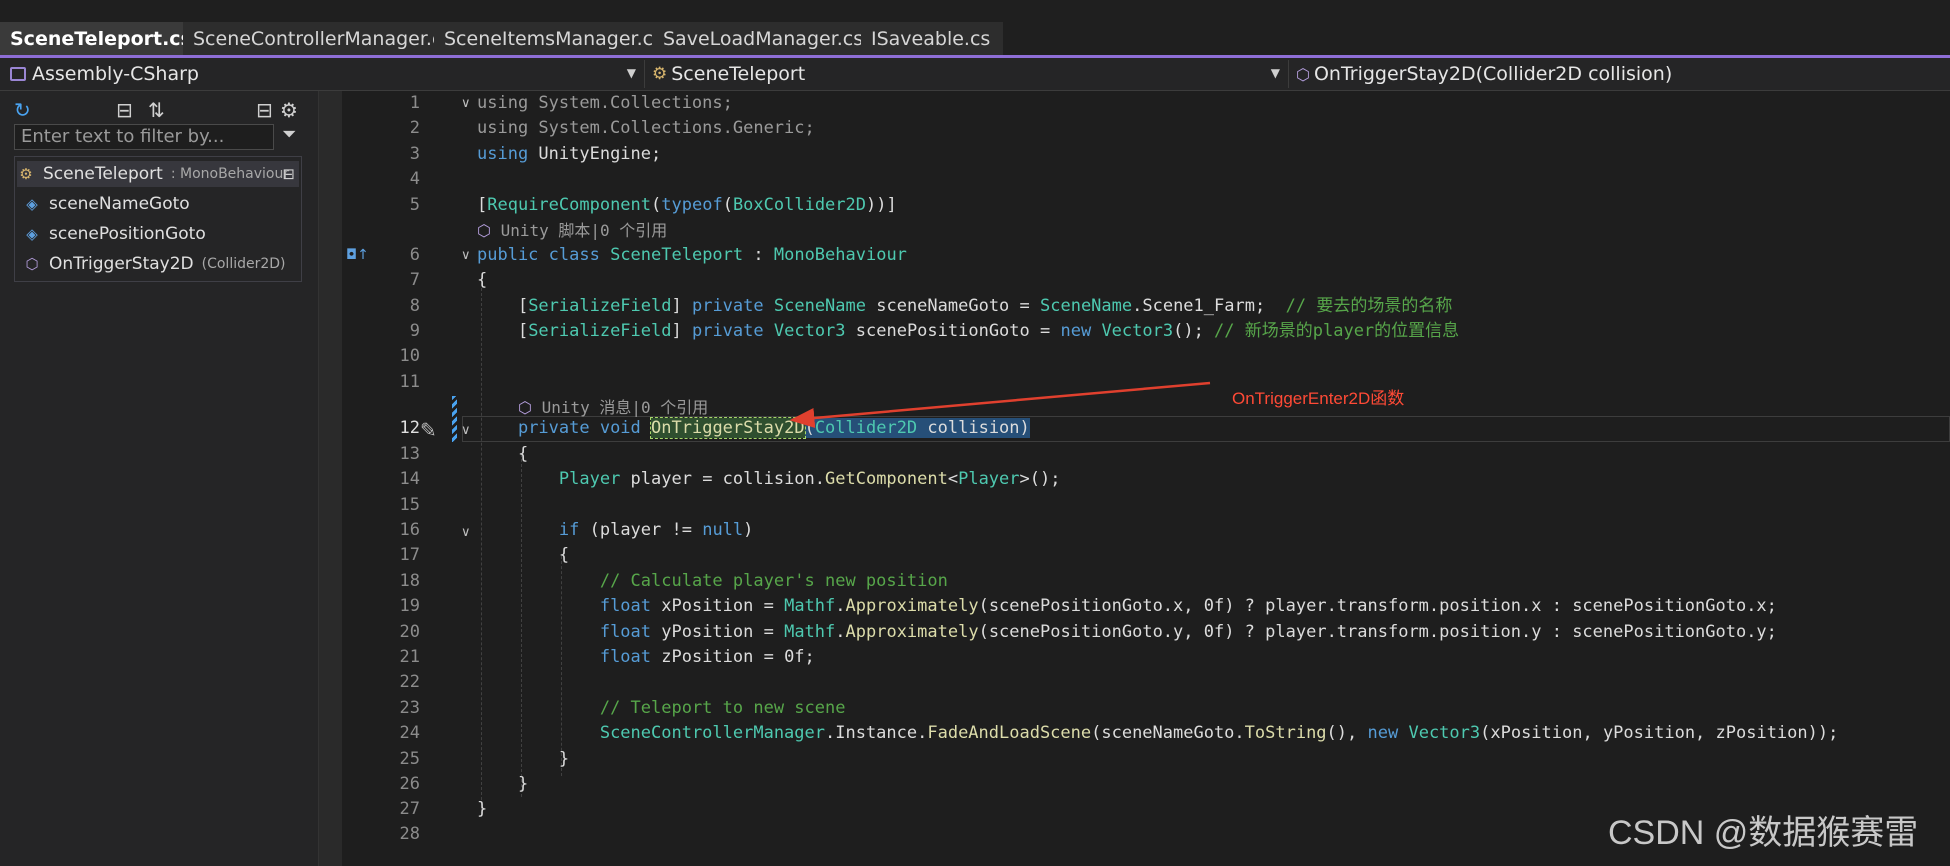 This screenshot has height=866, width=1950. Describe the element at coordinates (1763, 833) in the screenshot. I see `watermark: CSDN @数据猴赛雷` at that location.